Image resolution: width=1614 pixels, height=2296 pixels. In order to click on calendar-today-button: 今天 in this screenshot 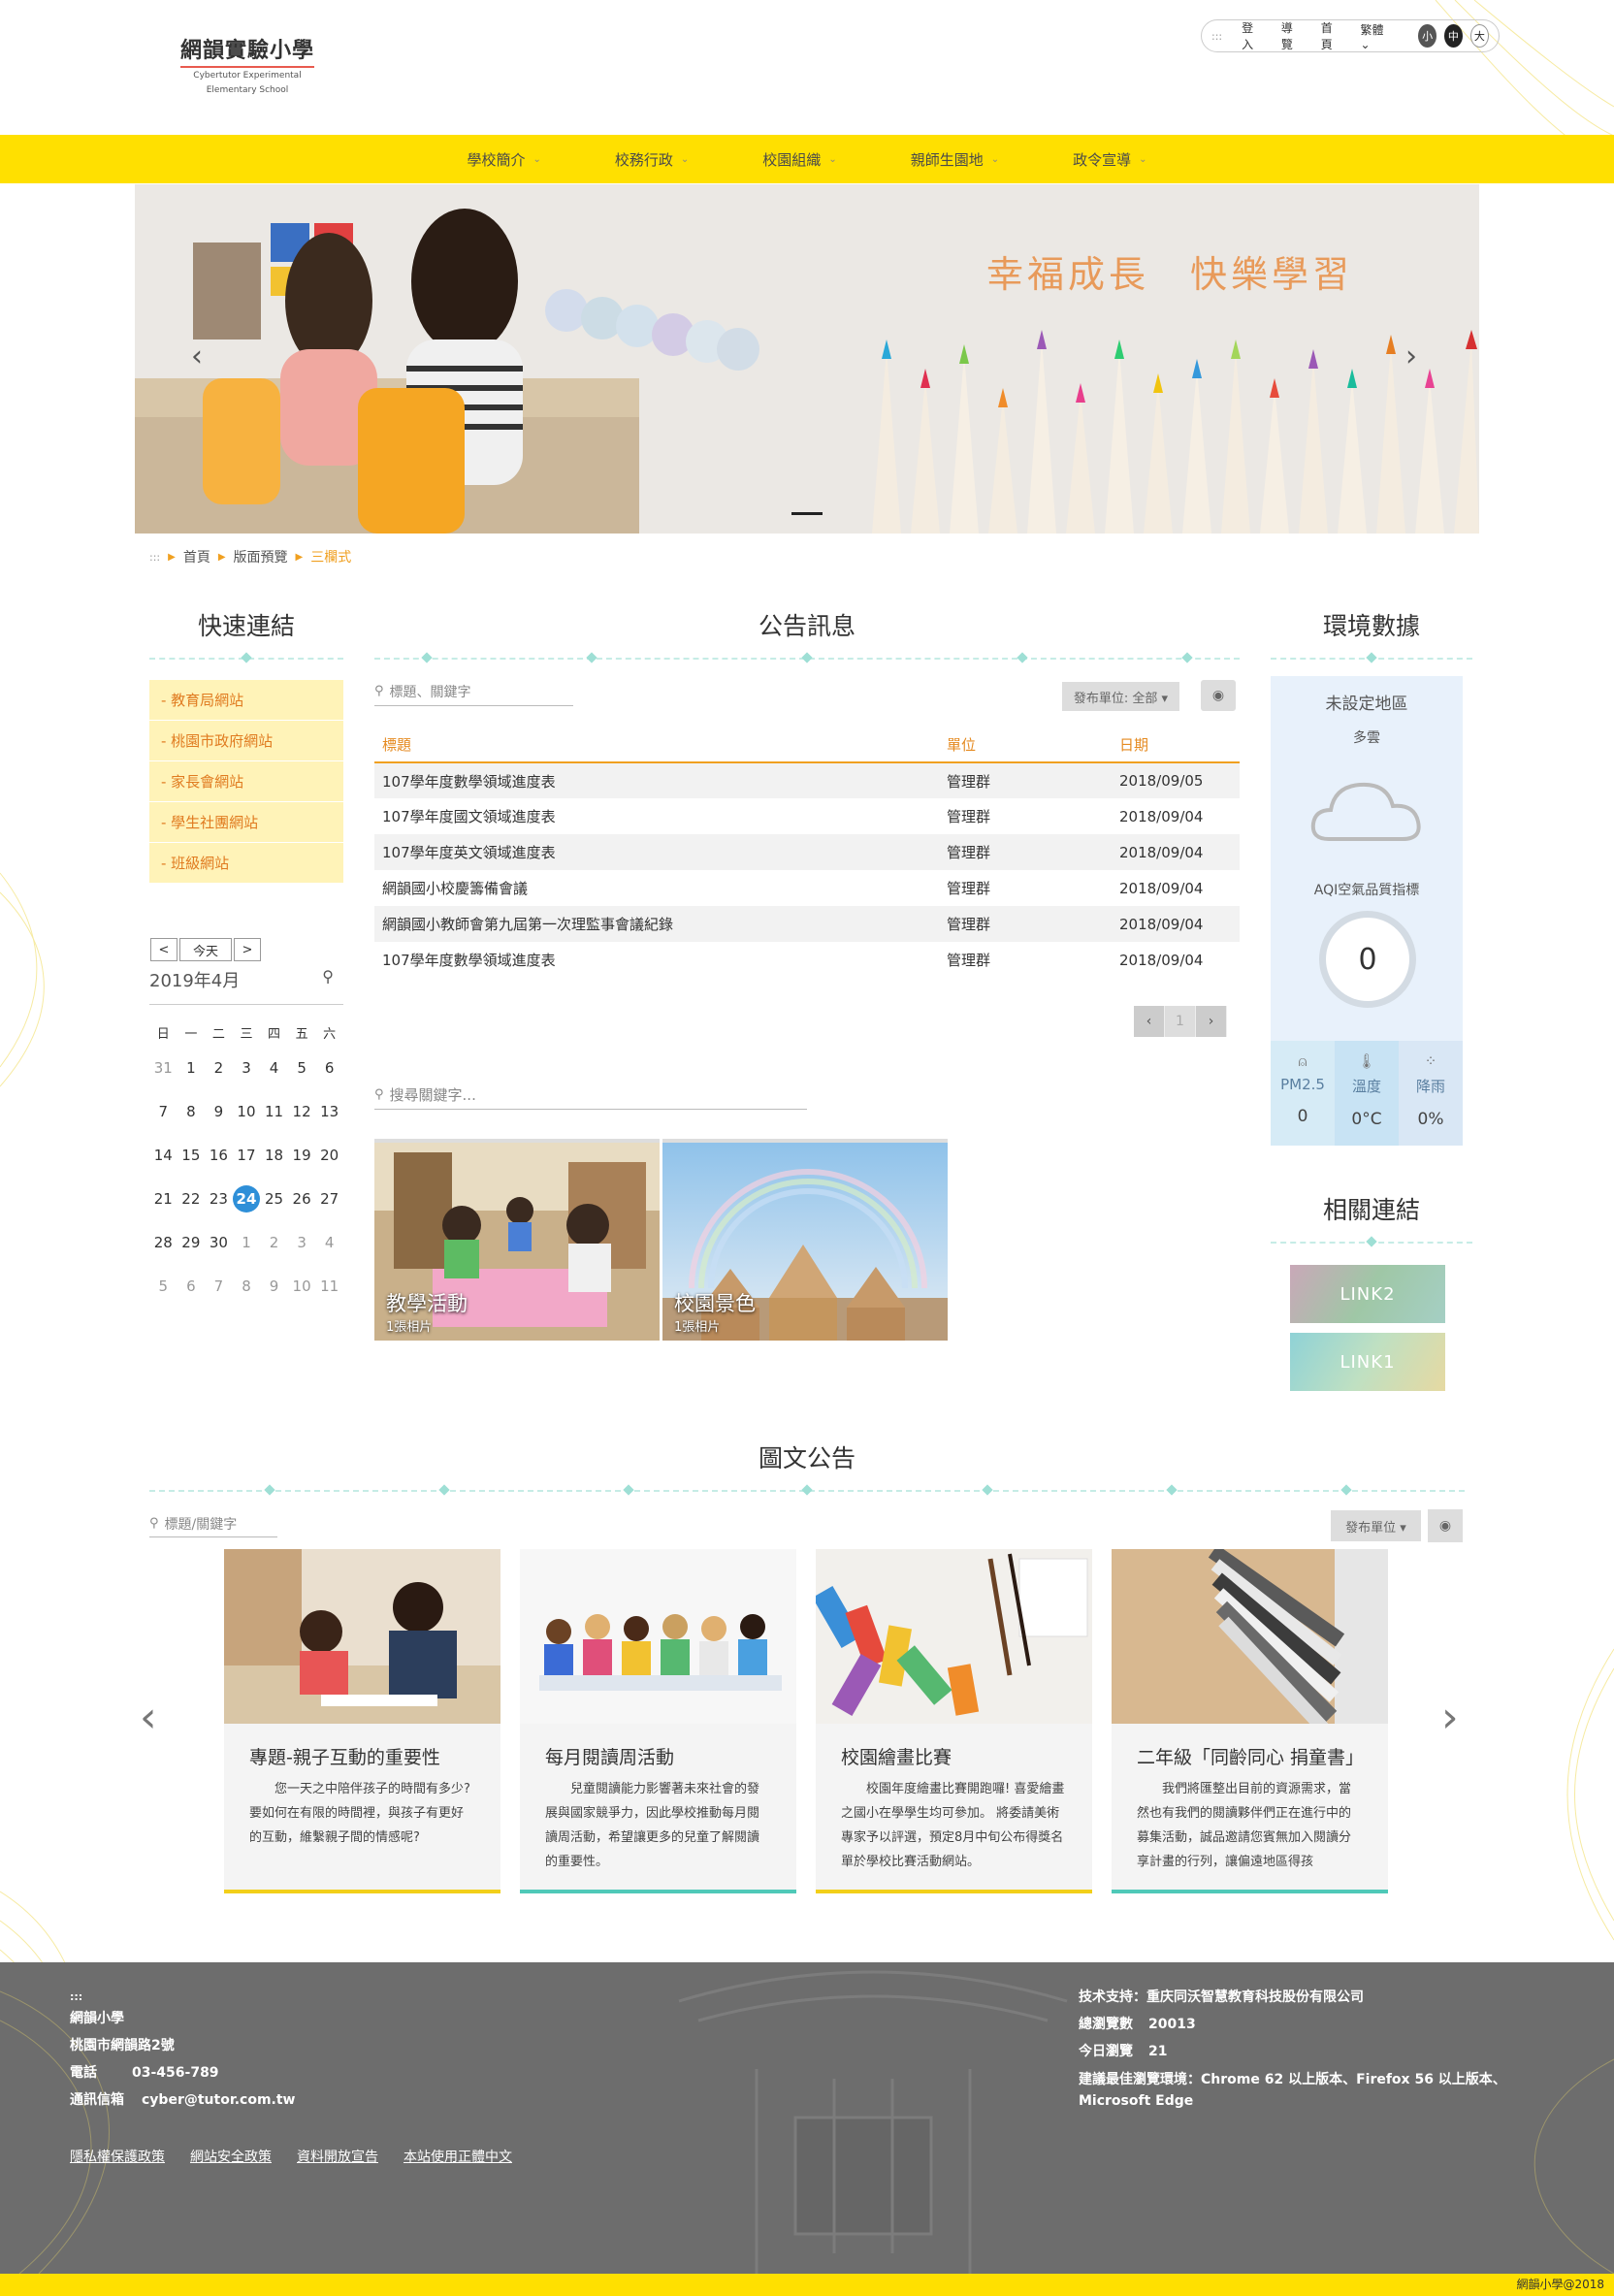, I will do `click(205, 950)`.